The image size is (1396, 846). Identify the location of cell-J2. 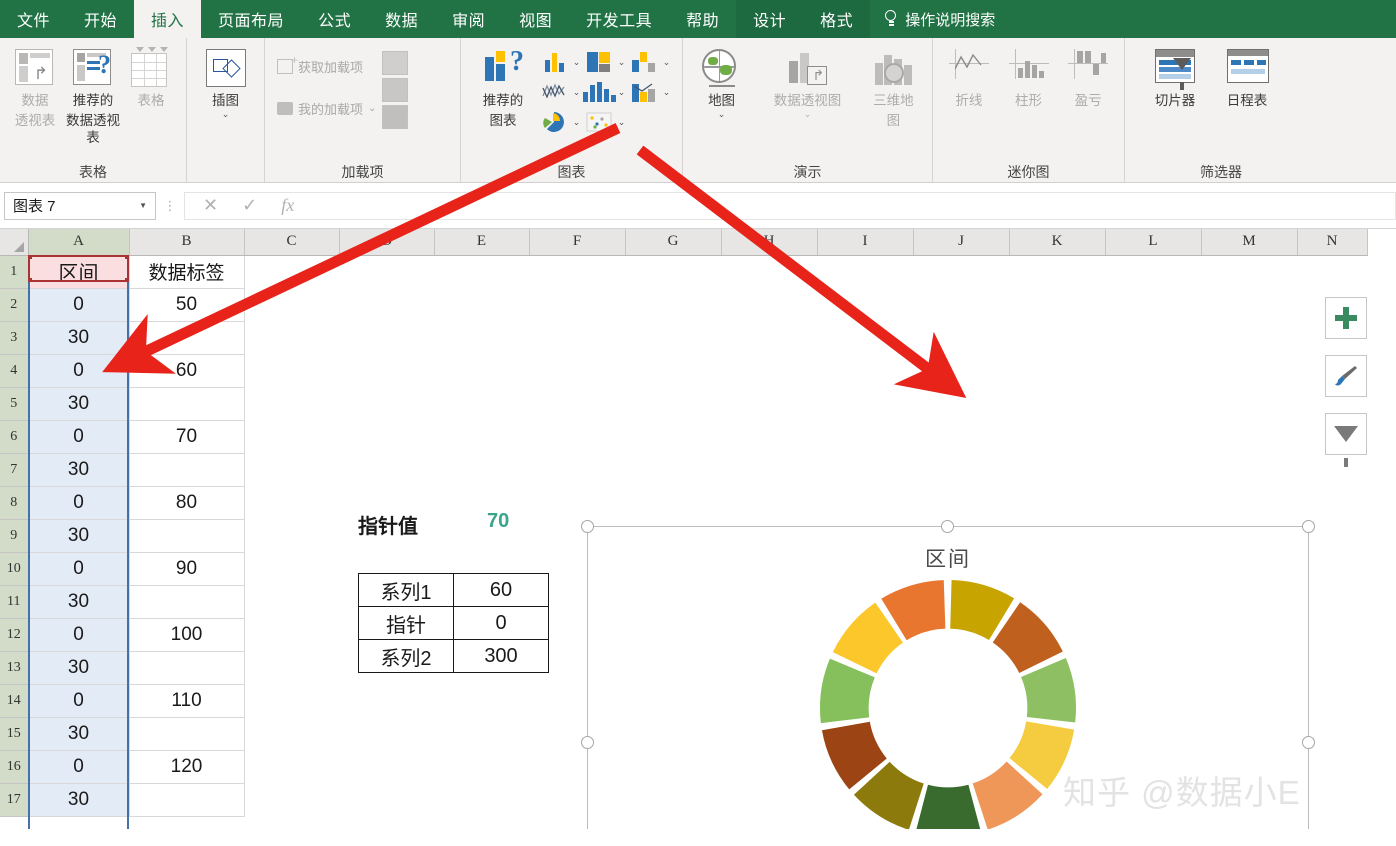
(961, 304).